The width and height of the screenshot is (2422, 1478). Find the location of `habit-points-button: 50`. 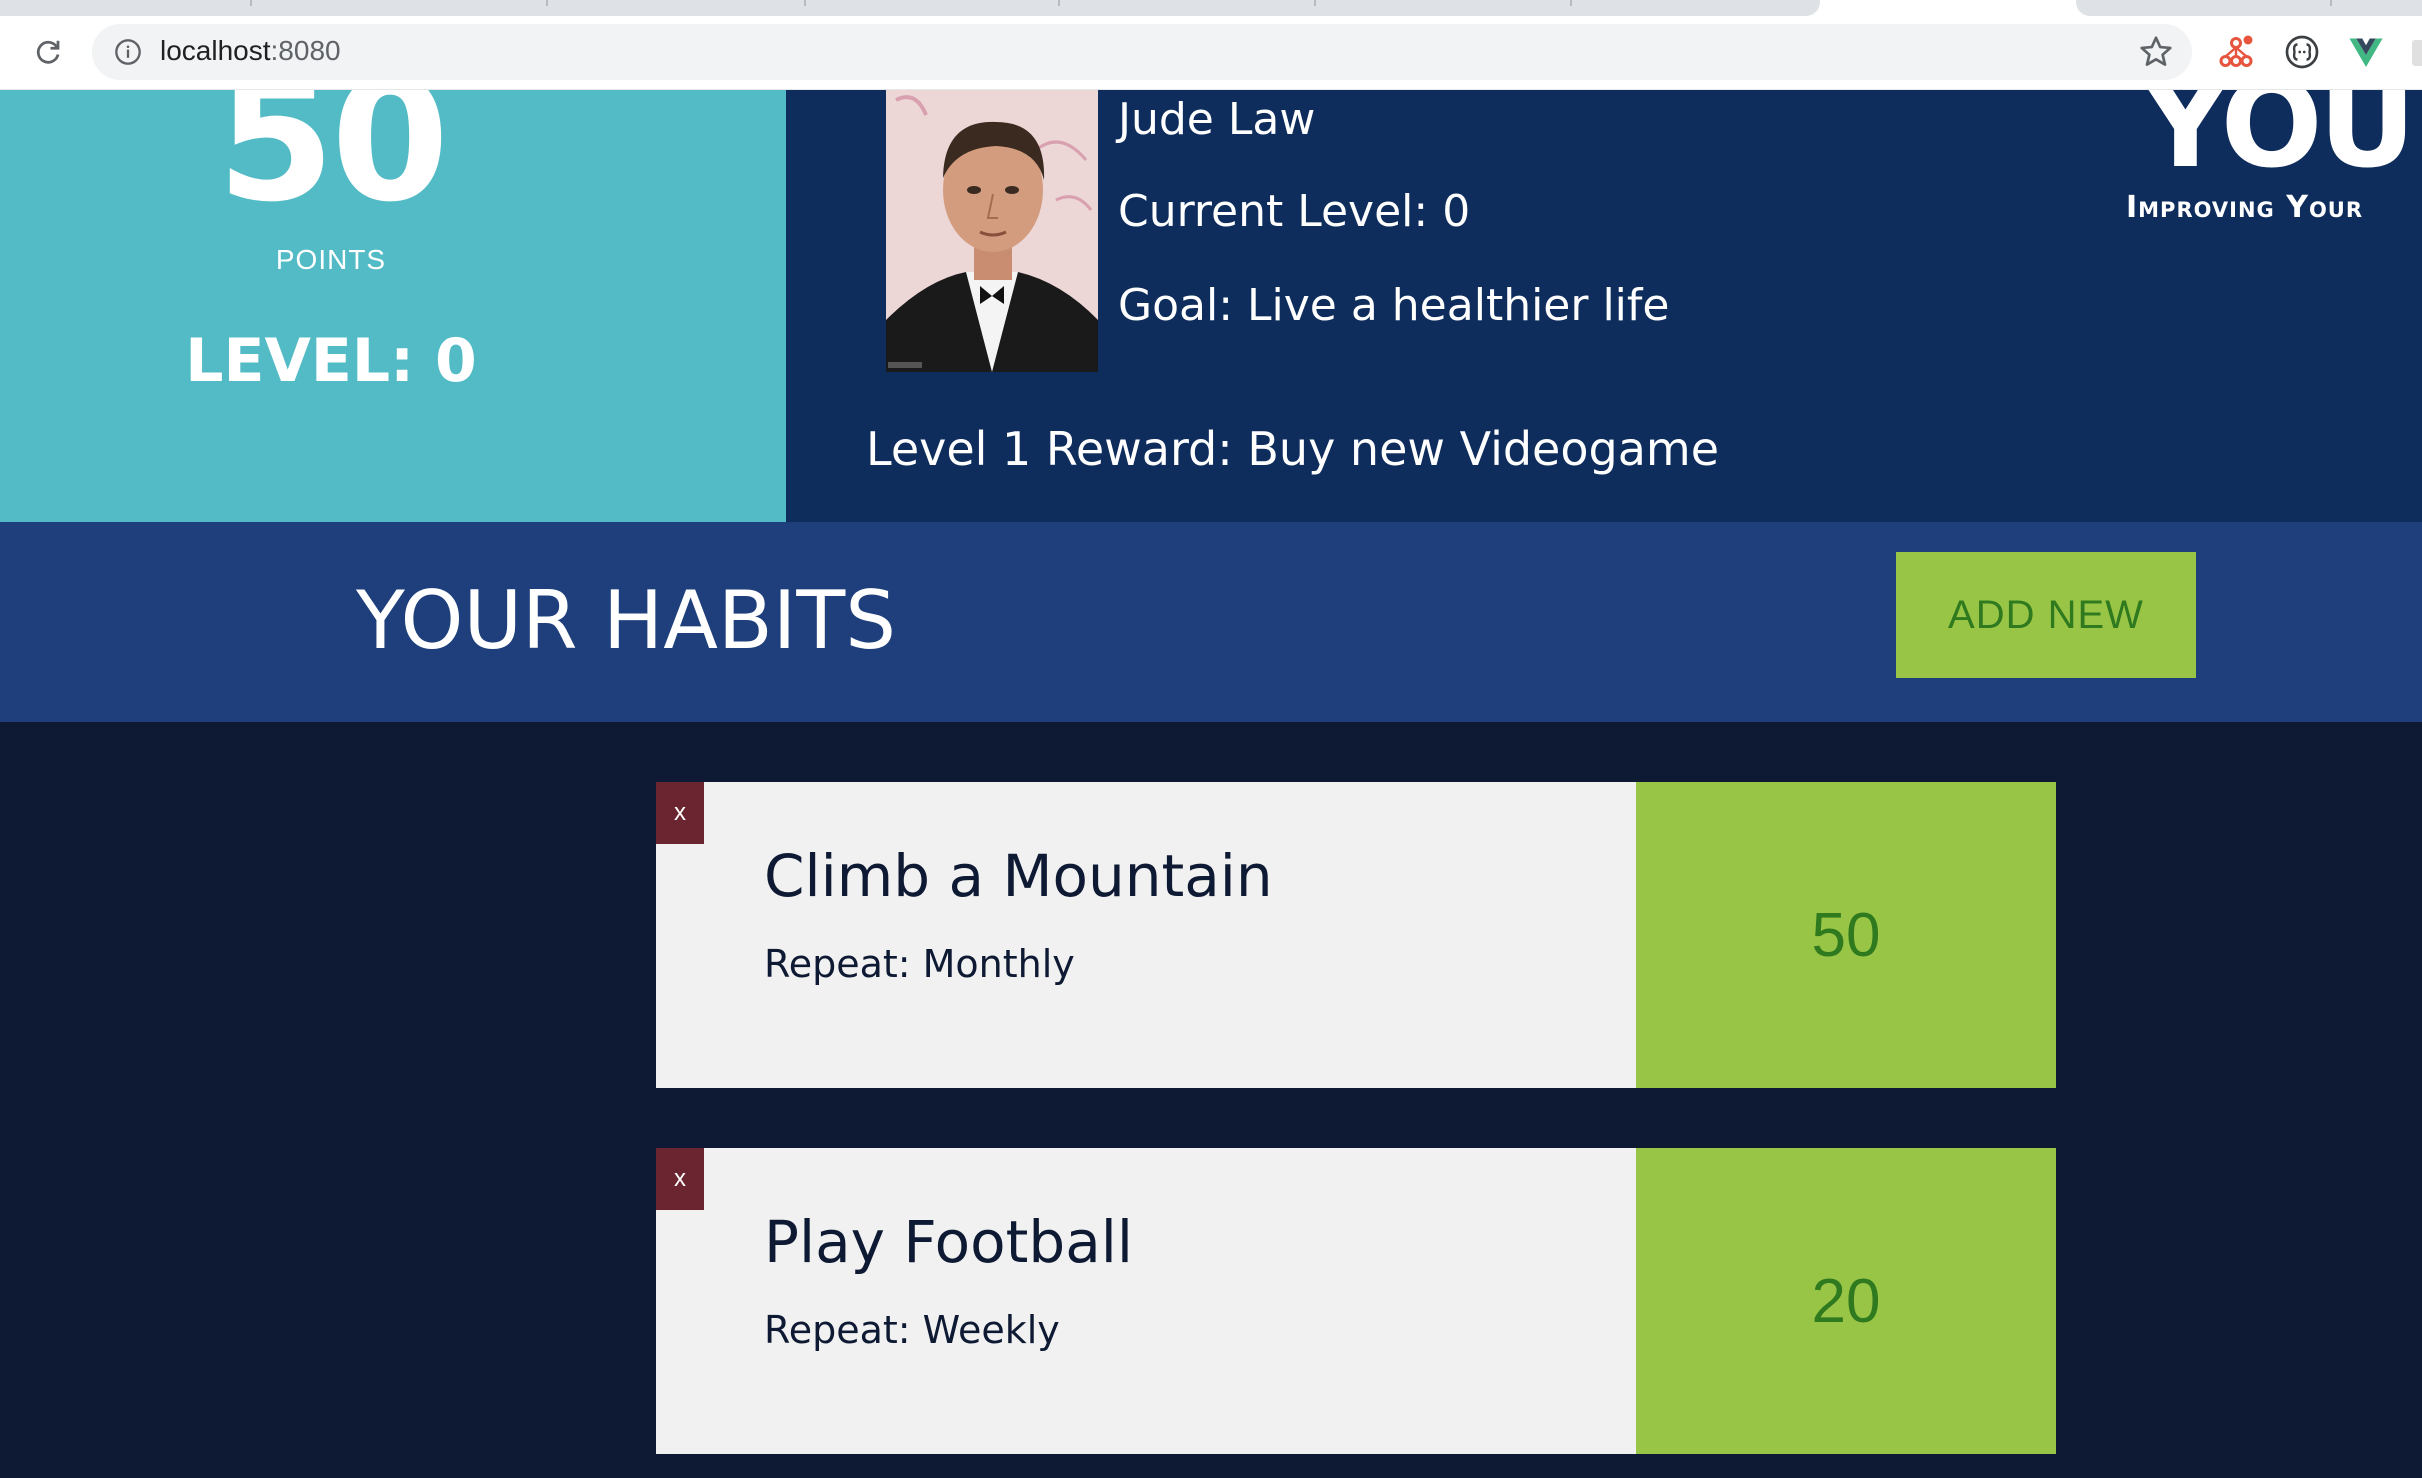

habit-points-button: 50 is located at coordinates (1846, 935).